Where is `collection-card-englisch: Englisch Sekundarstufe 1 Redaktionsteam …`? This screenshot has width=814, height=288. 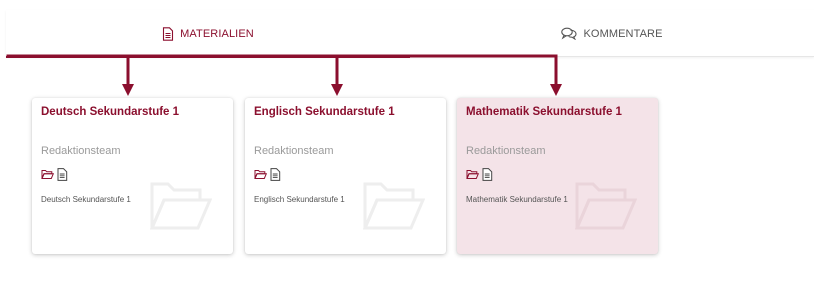
collection-card-englisch: Englisch Sekundarstufe 1 Redaktionsteam … is located at coordinates (345, 176).